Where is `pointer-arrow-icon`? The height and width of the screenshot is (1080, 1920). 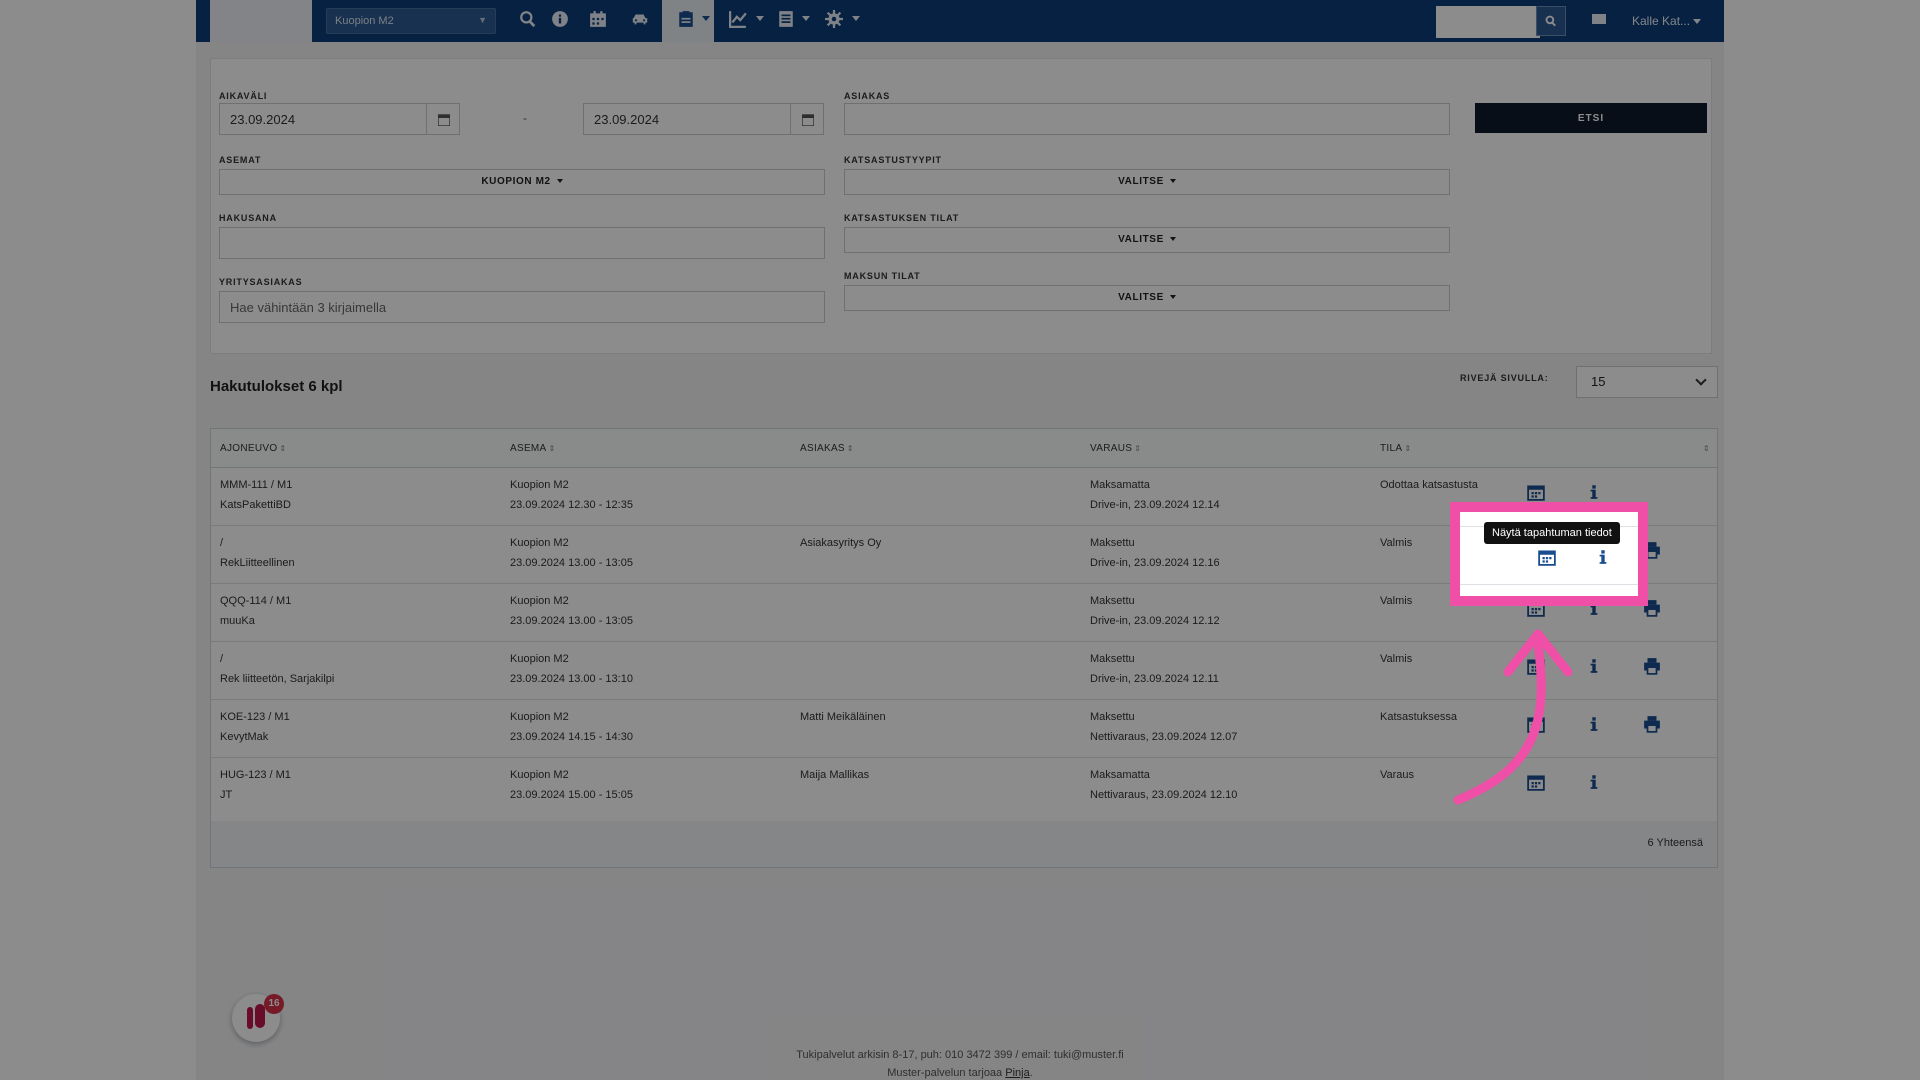
pointer-arrow-icon is located at coordinates (1513, 717).